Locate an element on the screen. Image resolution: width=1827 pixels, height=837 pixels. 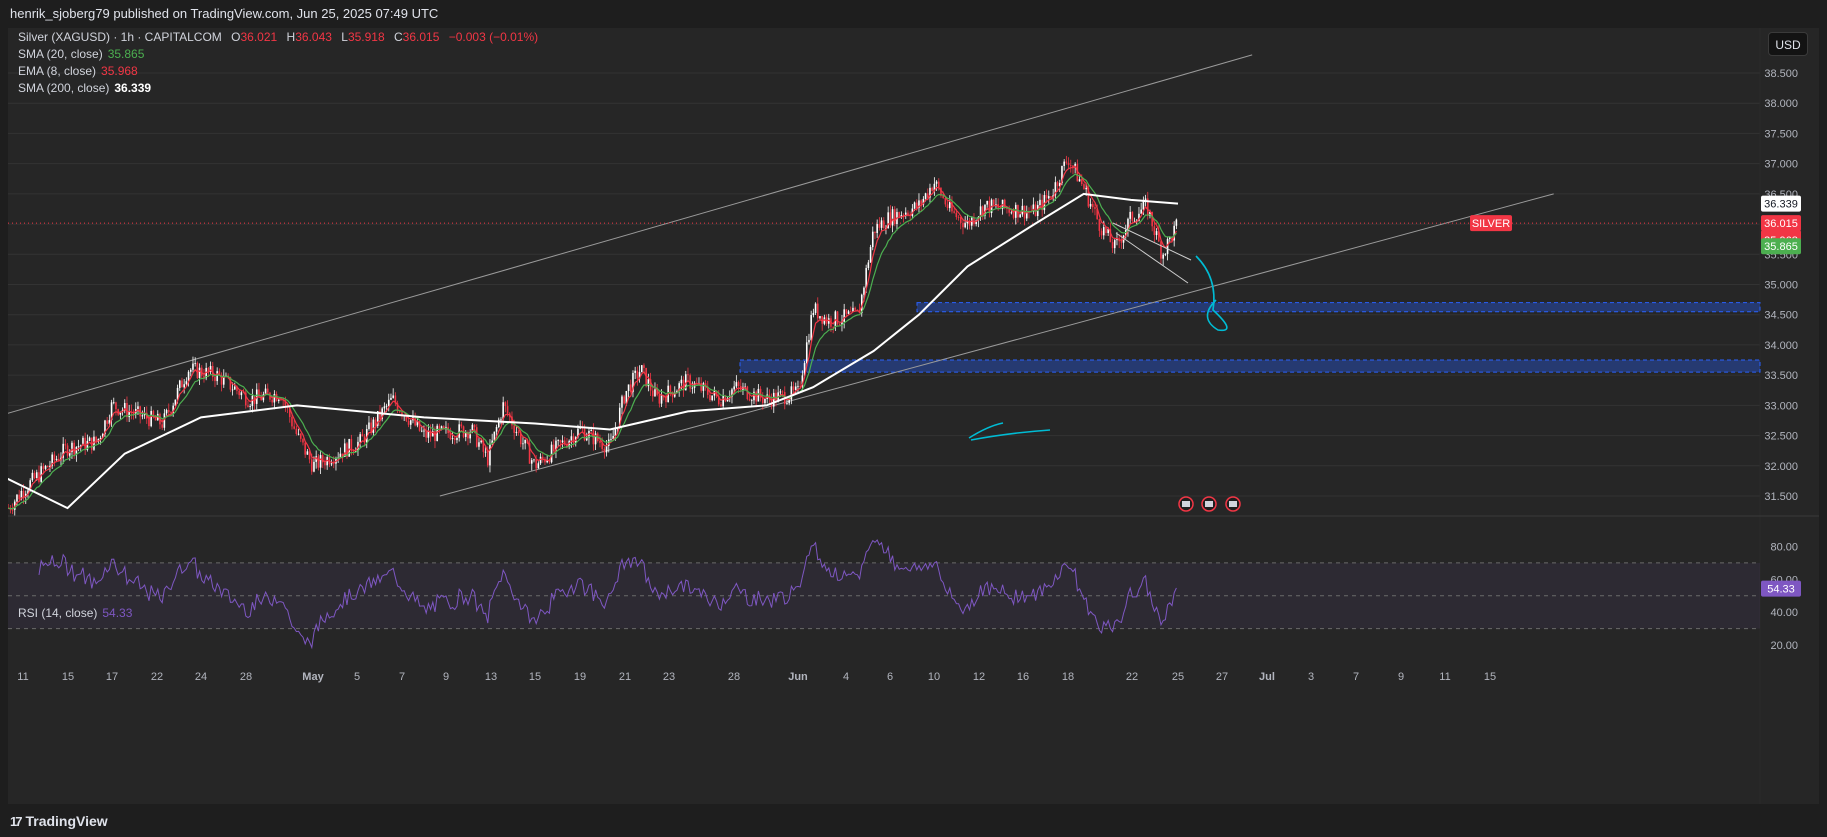
tradingview-logo: 17 TradingView is located at coordinates (59, 821).